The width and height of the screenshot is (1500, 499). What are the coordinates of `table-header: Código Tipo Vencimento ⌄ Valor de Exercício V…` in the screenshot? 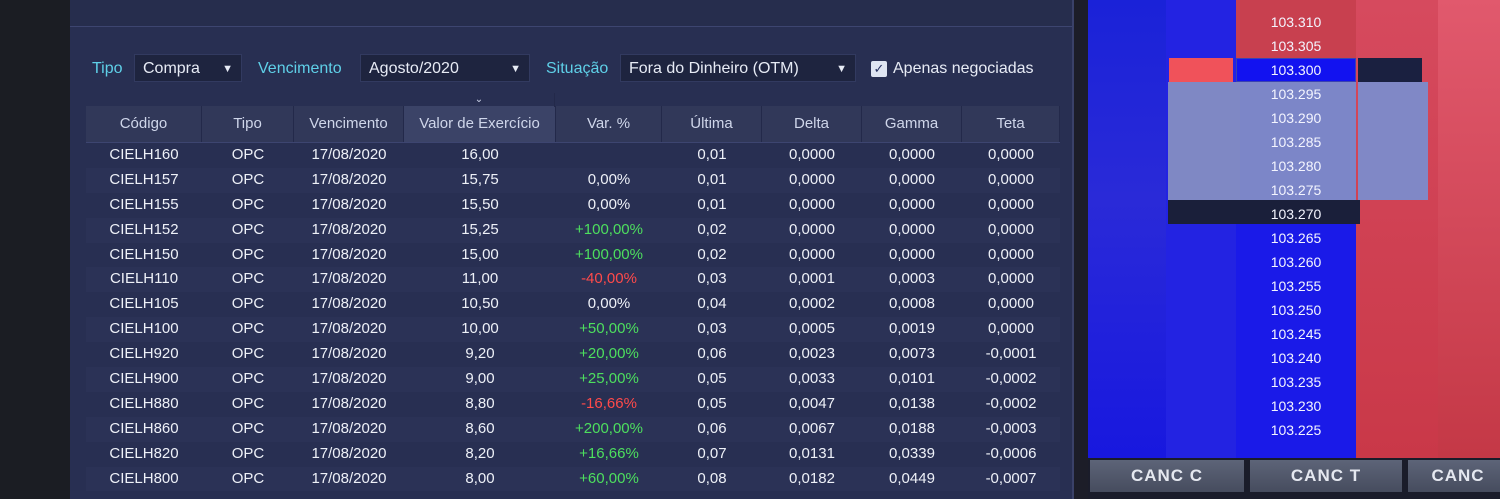 It's located at (573, 118).